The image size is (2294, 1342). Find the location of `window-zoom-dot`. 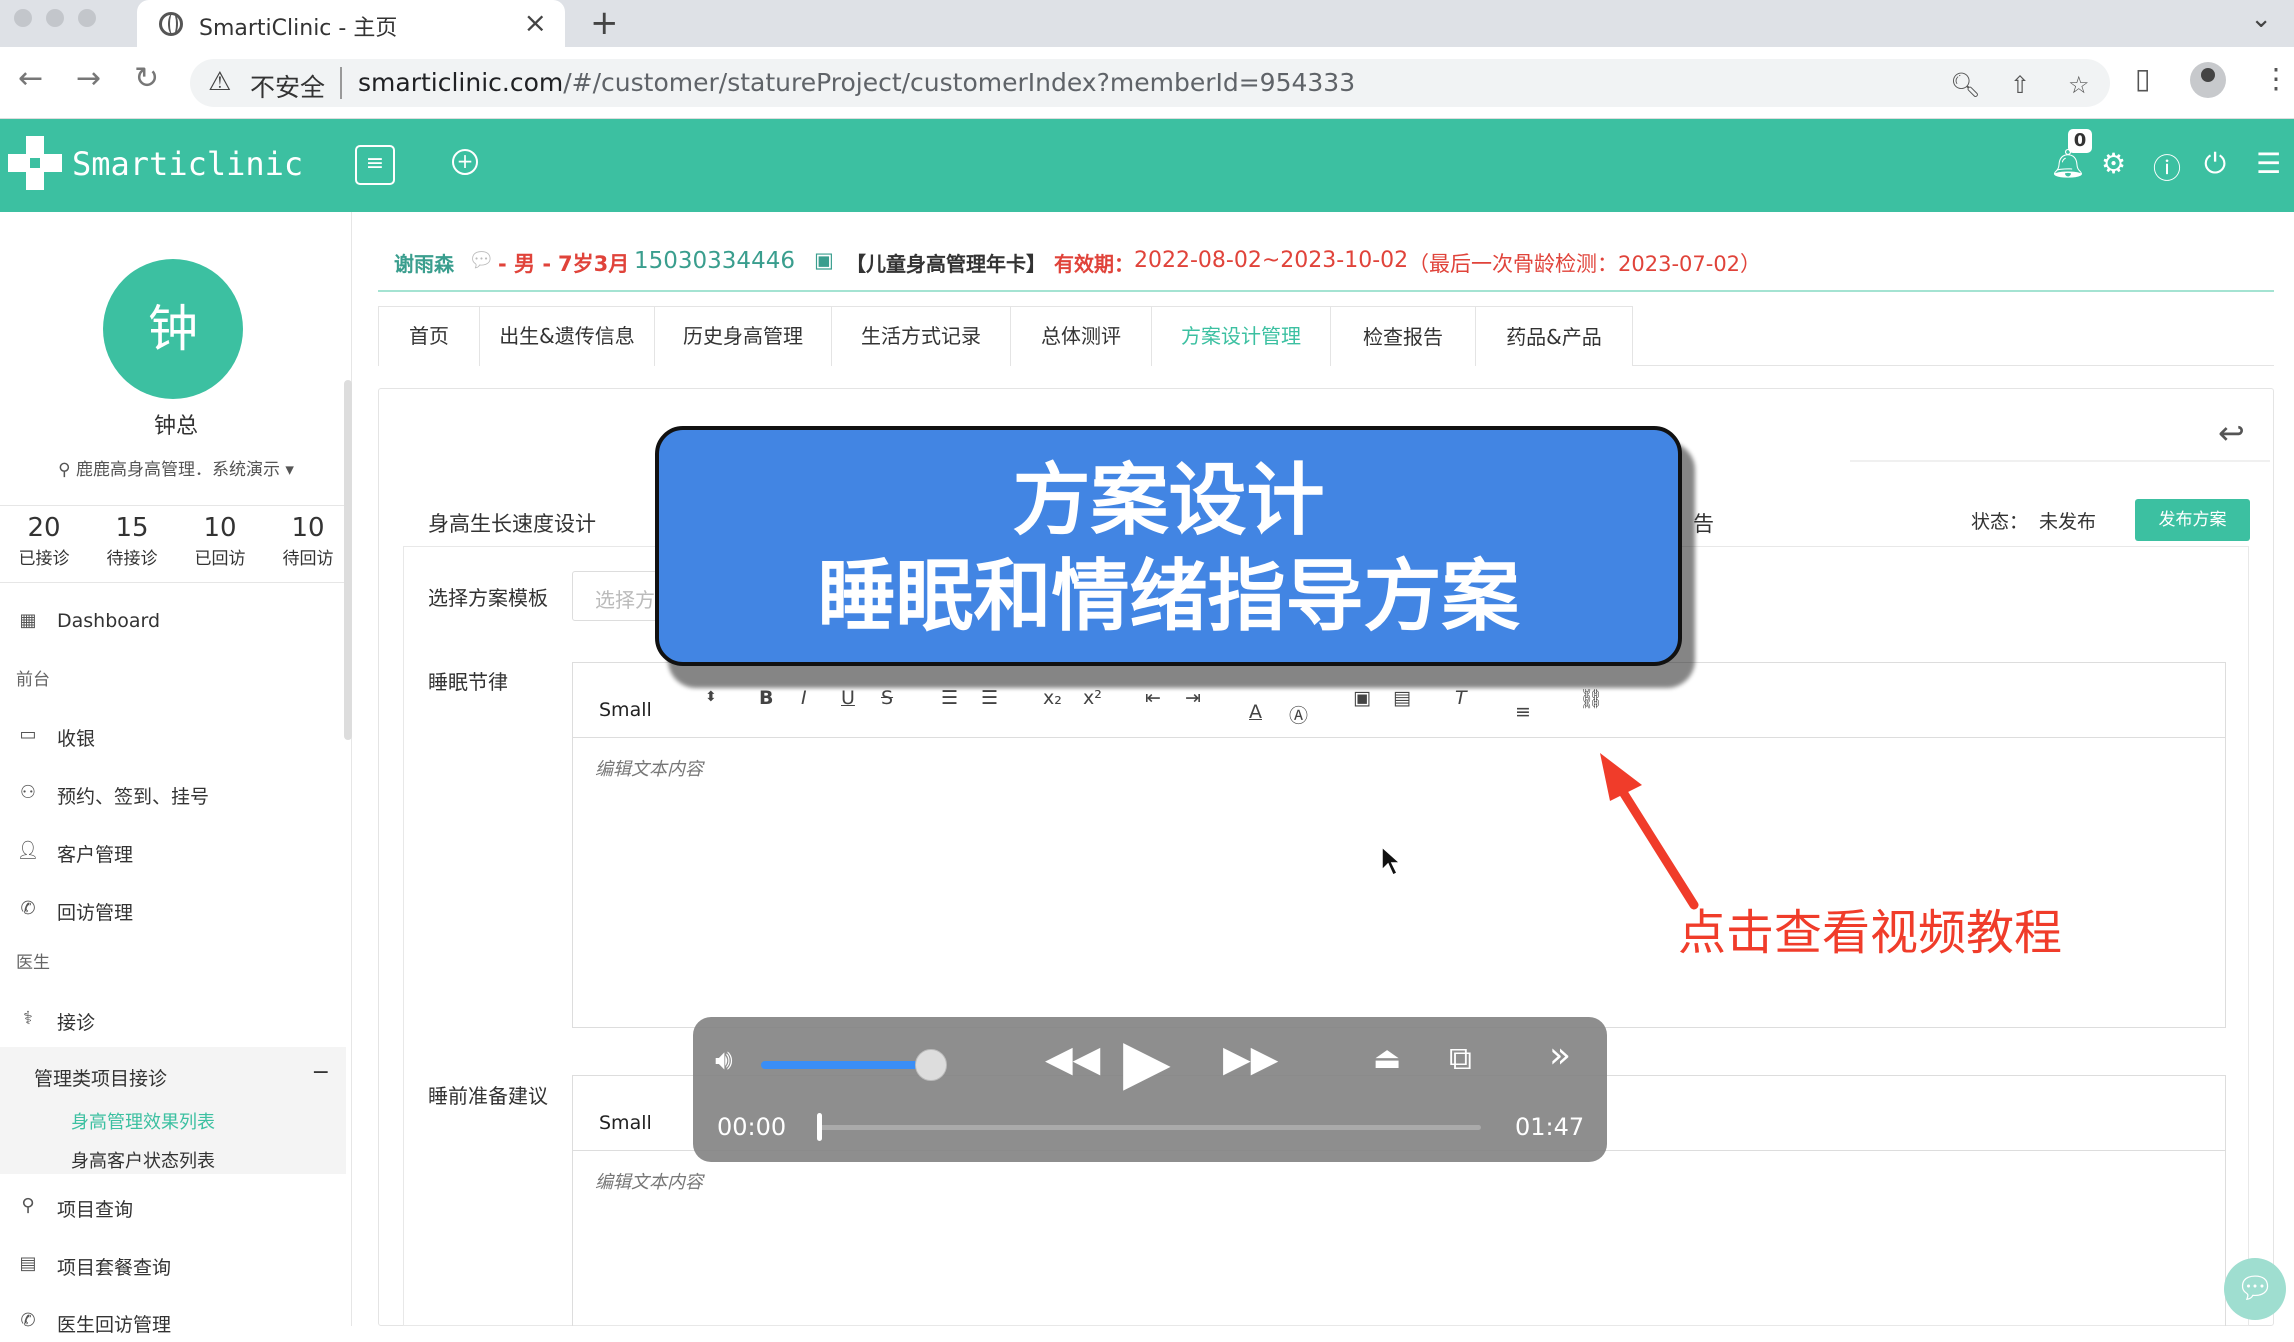

window-zoom-dot is located at coordinates (87, 18).